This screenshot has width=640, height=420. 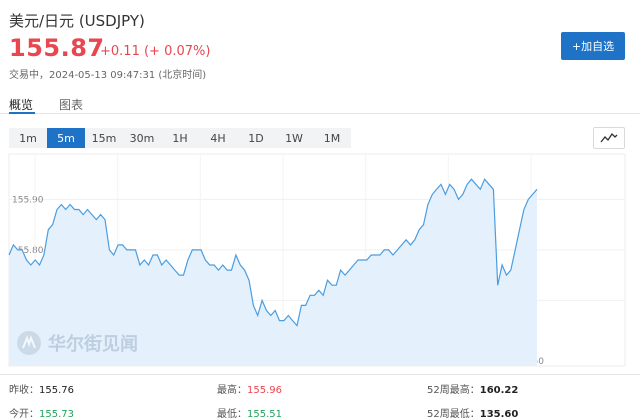 What do you see at coordinates (256, 138) in the screenshot?
I see `period-1d: 1D` at bounding box center [256, 138].